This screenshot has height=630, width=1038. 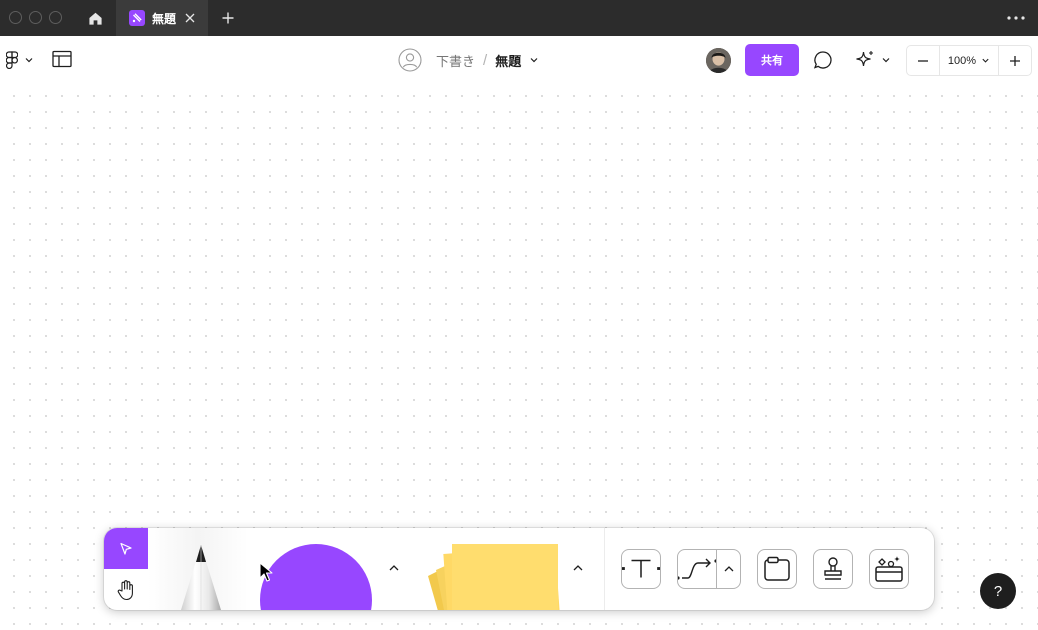 I want to click on more-tools-button, so click(x=889, y=569).